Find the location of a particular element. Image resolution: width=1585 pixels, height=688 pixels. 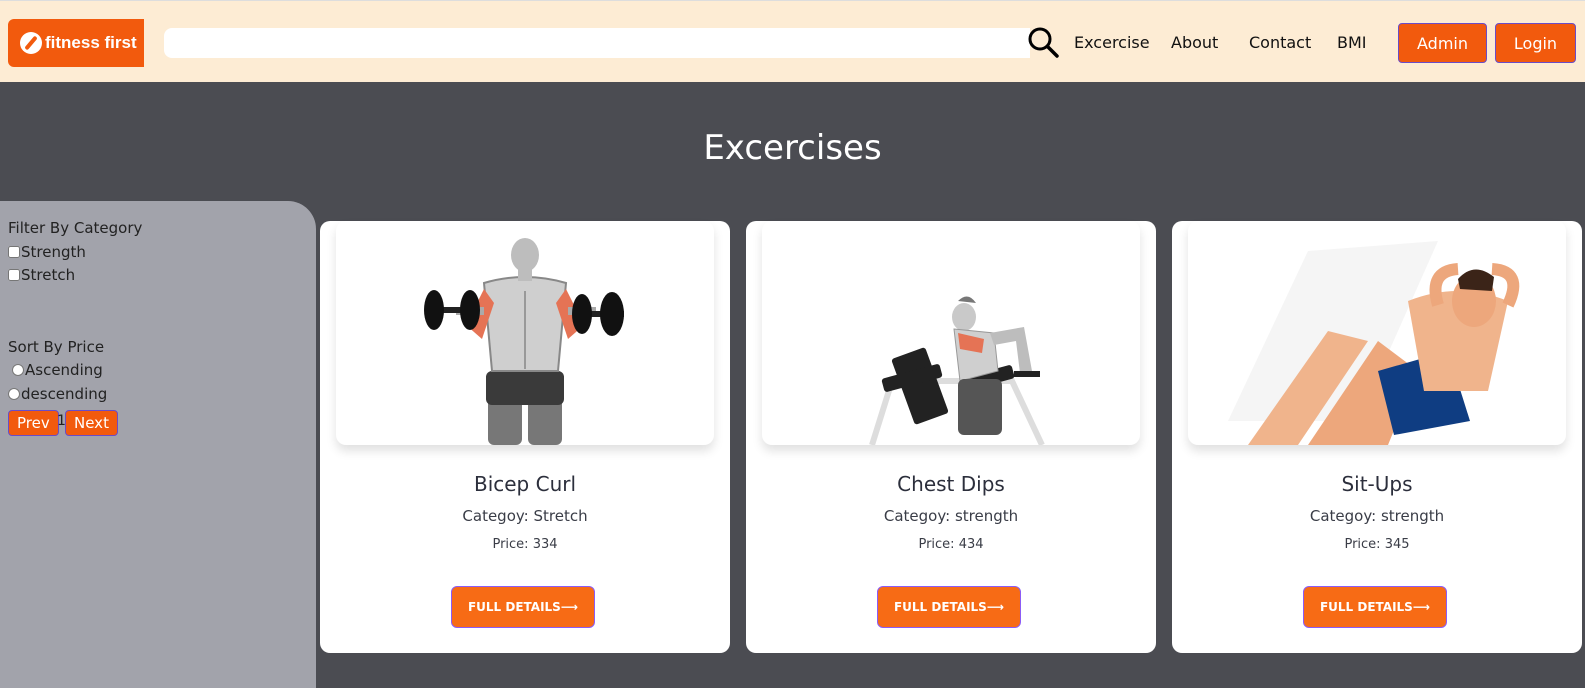

descending-radio is located at coordinates (14, 394).